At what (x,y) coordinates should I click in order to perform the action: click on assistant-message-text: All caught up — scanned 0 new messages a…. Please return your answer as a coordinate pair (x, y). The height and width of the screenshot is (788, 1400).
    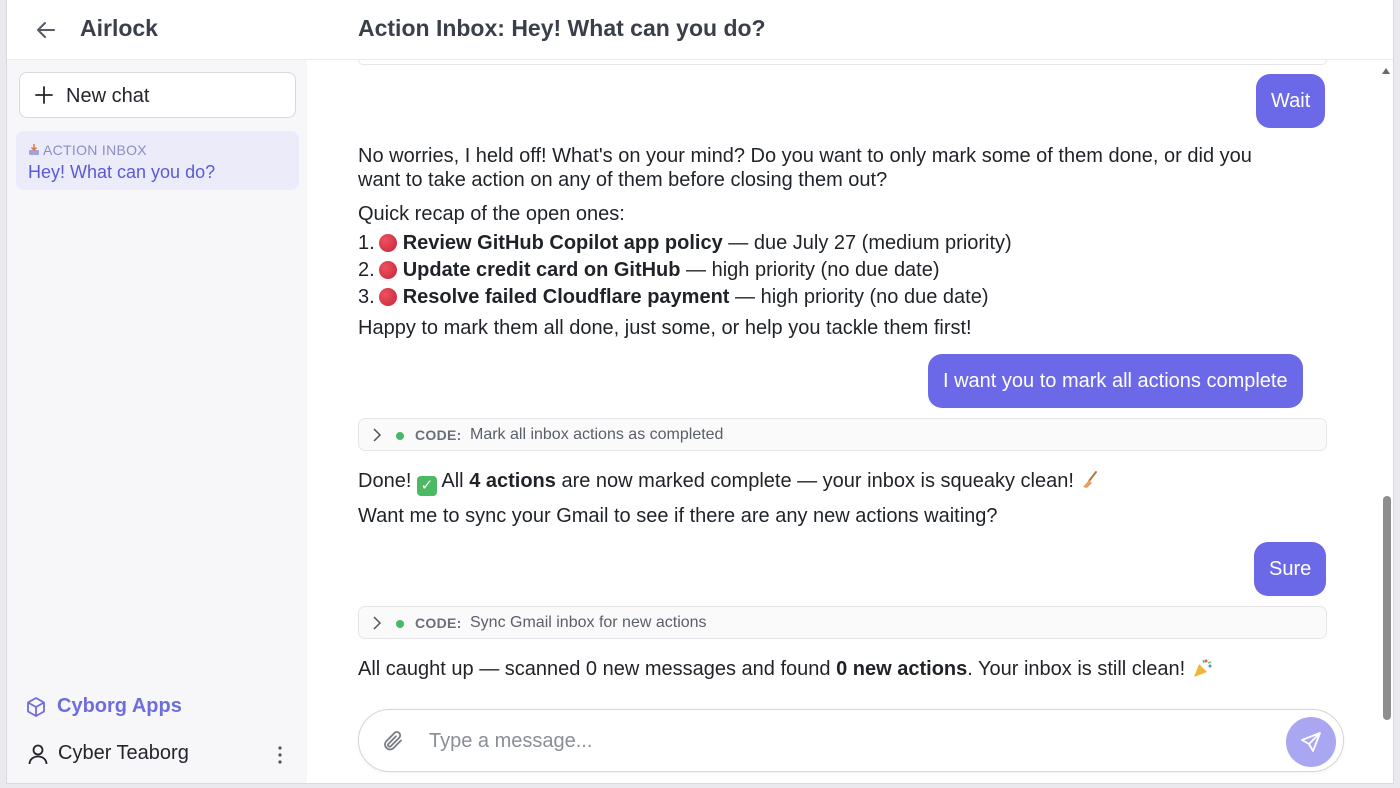
    Looking at the image, I should click on (785, 669).